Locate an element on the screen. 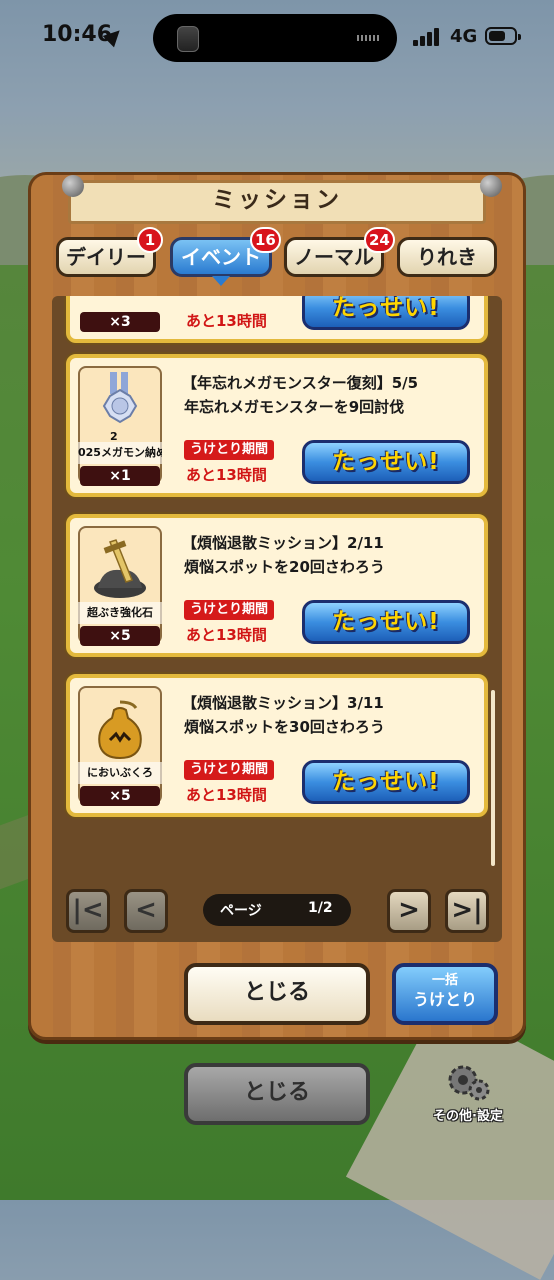 The image size is (554, 1280). page-label: ページ is located at coordinates (241, 911).